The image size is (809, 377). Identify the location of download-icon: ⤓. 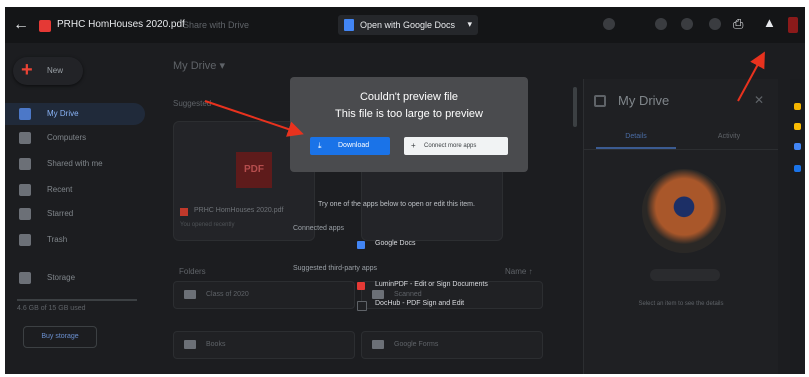
(320, 145).